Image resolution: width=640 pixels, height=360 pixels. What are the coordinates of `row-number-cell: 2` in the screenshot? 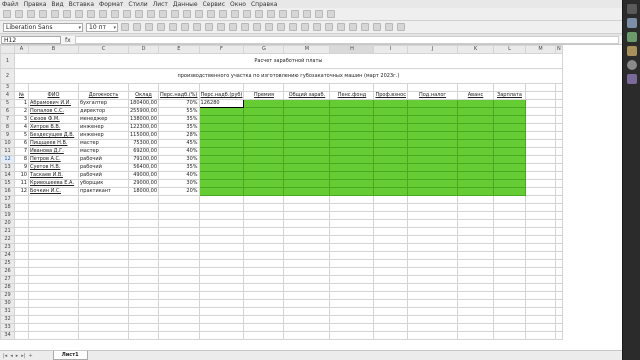 It's located at (21, 111).